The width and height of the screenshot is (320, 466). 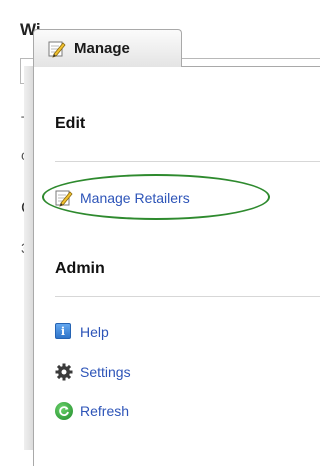 I want to click on manage-tab: Manage, so click(x=107, y=48).